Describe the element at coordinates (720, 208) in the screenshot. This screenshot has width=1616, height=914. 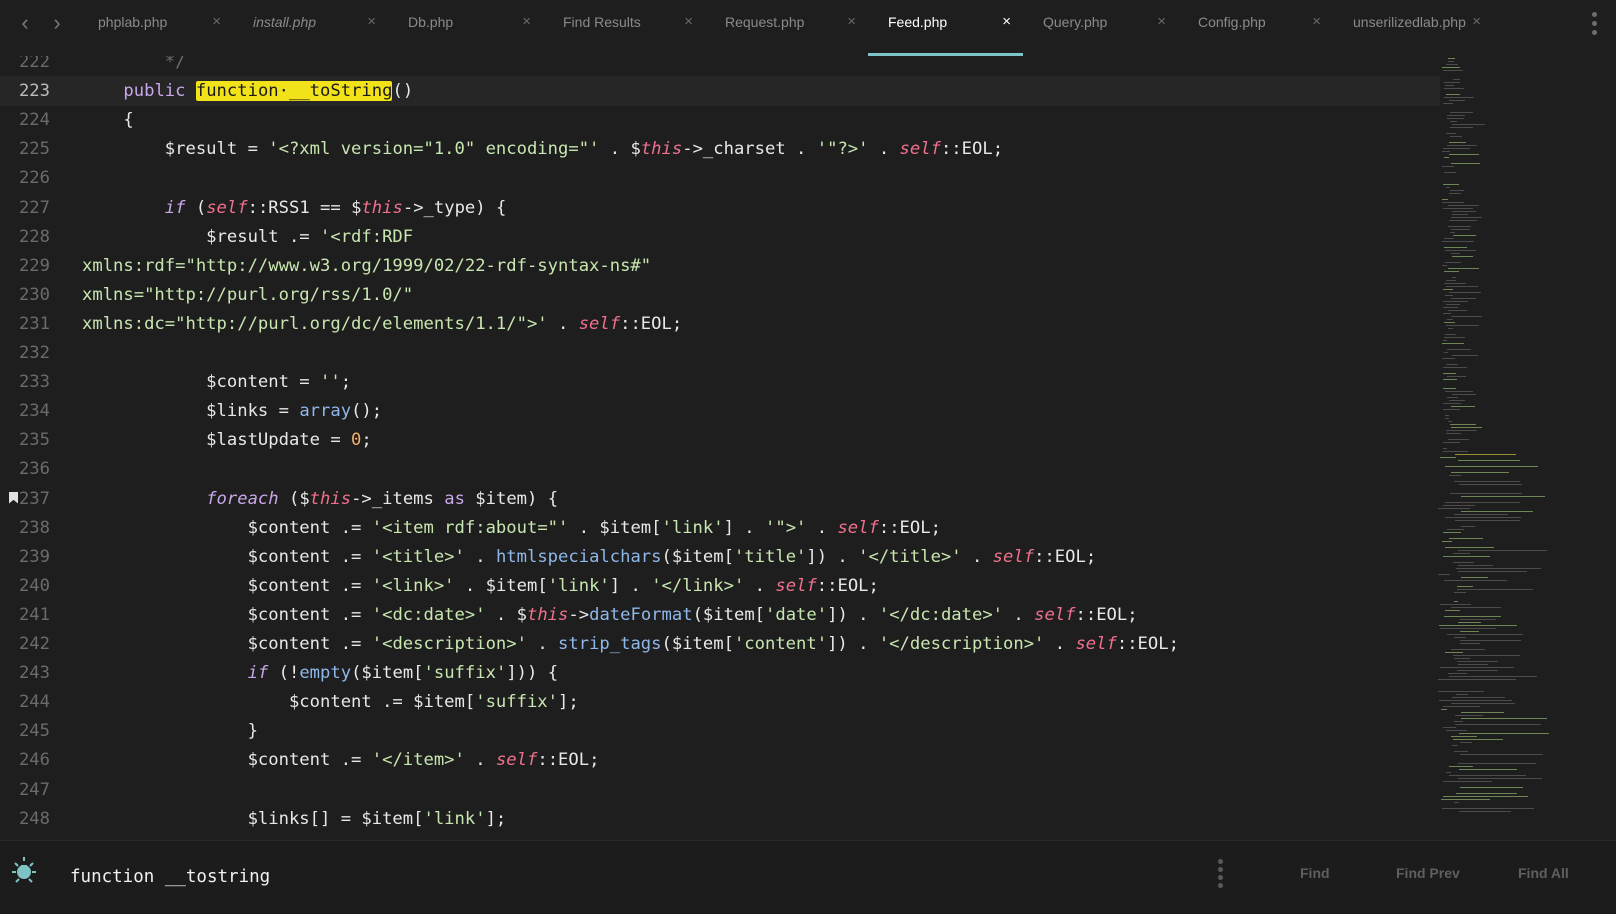
I see `code-line: 227 if (self::RSS1 == $this->_type) {` at that location.